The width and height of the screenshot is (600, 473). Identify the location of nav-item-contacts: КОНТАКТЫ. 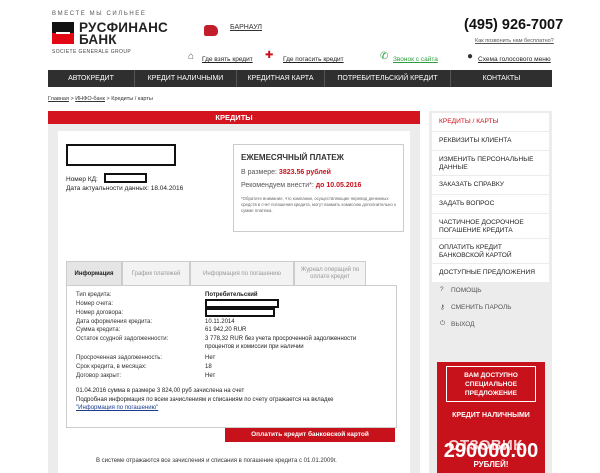
(501, 78).